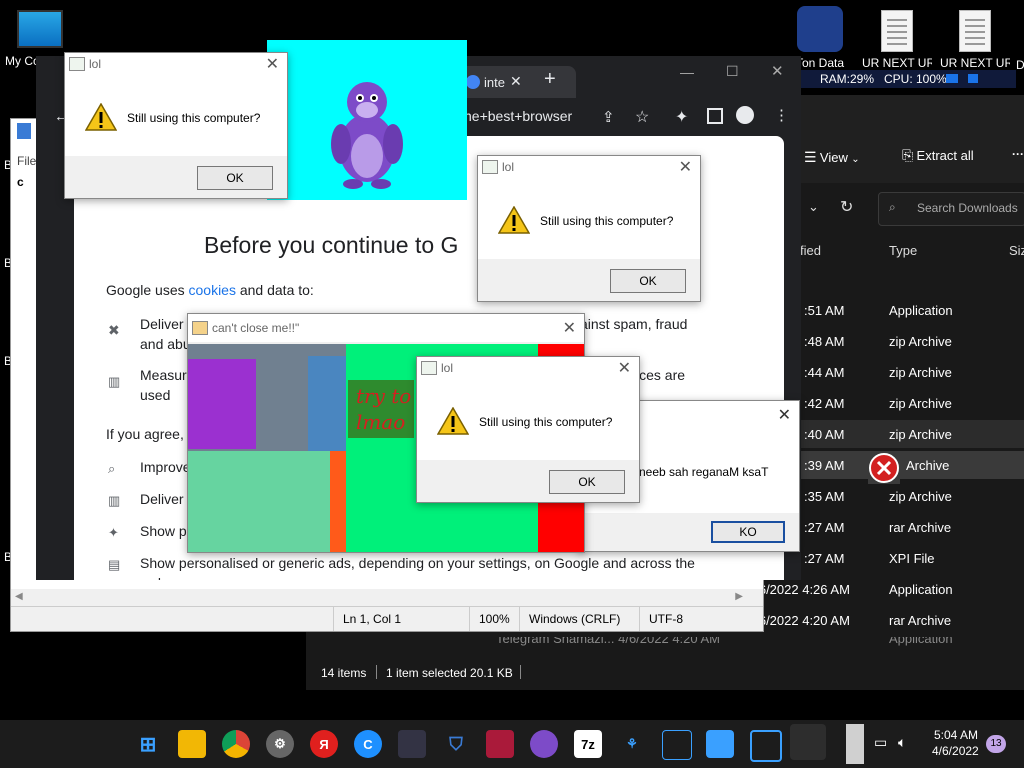 The width and height of the screenshot is (1024, 768). I want to click on desktop-icon-label: UR NEXT UR, so click(975, 63).